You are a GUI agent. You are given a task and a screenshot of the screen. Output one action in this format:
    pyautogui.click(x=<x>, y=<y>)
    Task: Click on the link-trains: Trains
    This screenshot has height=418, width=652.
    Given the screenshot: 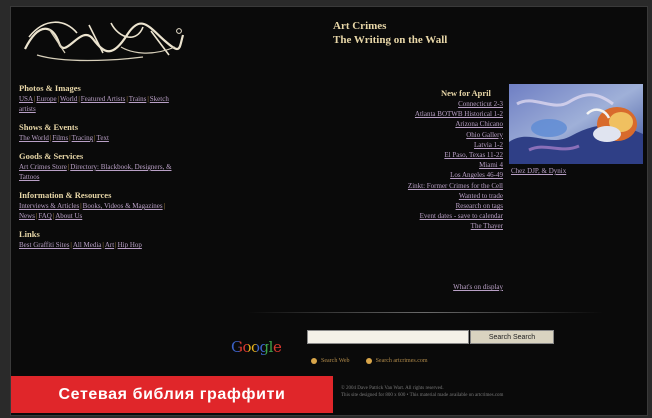 What is the action you would take?
    pyautogui.click(x=138, y=99)
    